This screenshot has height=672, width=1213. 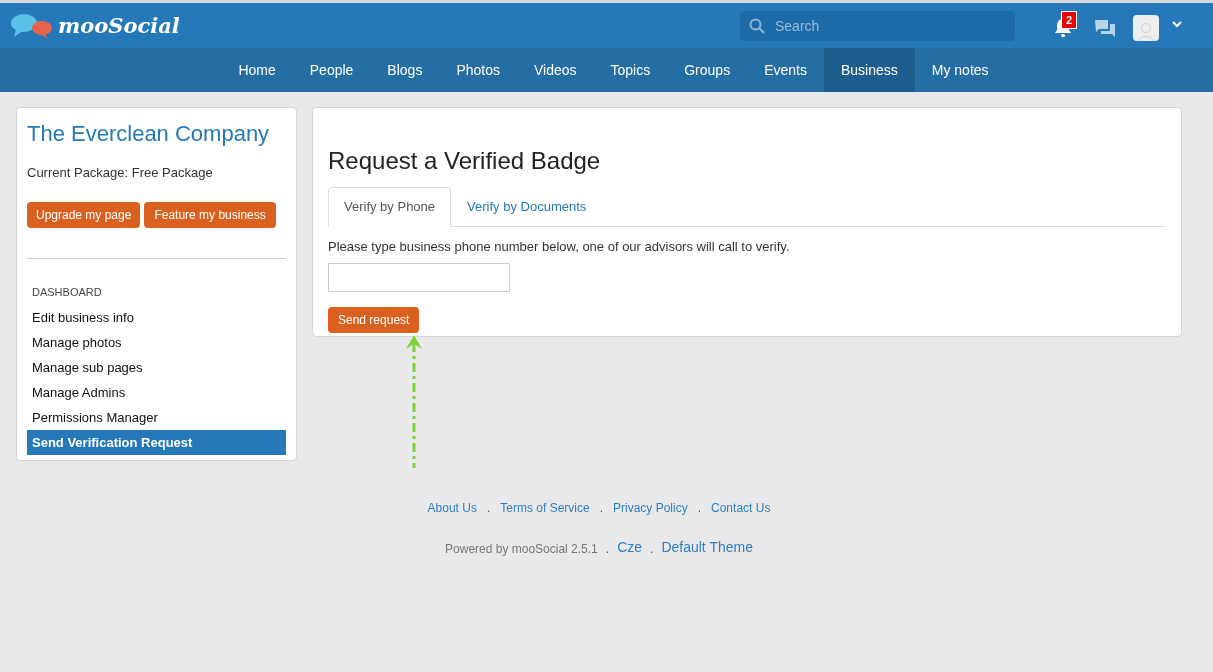 I want to click on sidebar-item: Permissions Manager, so click(x=156, y=417).